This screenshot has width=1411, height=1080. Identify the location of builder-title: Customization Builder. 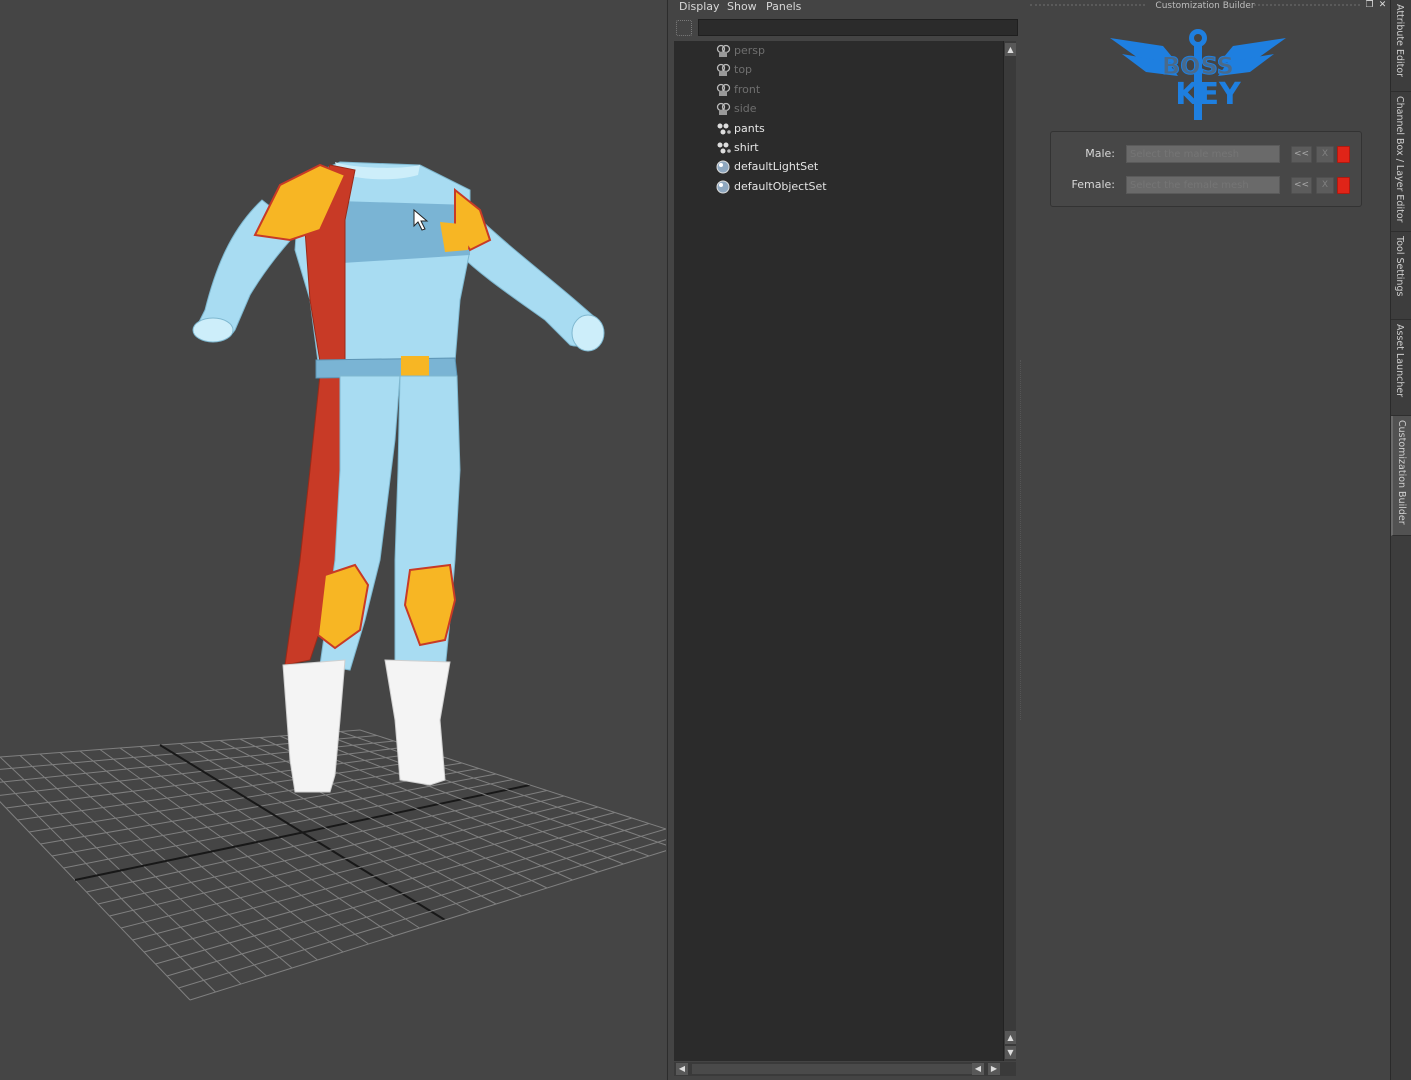
(1205, 6).